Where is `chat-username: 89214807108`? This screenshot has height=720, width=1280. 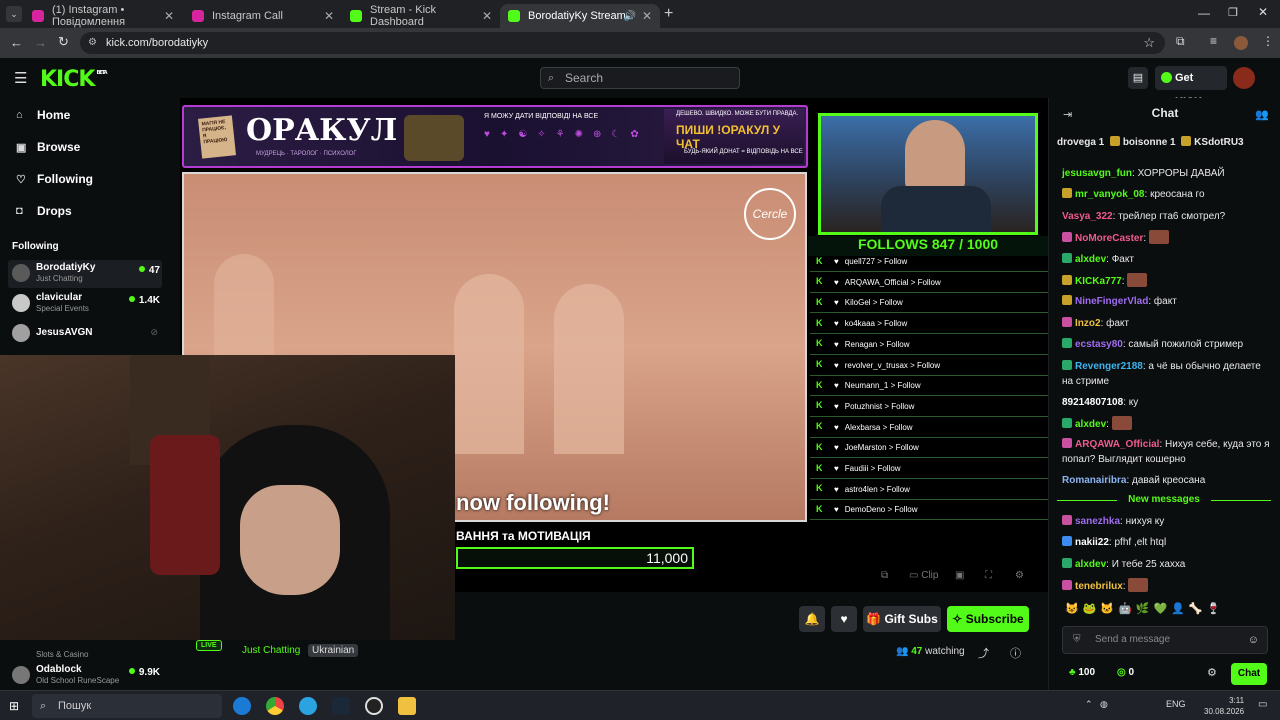 chat-username: 89214807108 is located at coordinates (1092, 402).